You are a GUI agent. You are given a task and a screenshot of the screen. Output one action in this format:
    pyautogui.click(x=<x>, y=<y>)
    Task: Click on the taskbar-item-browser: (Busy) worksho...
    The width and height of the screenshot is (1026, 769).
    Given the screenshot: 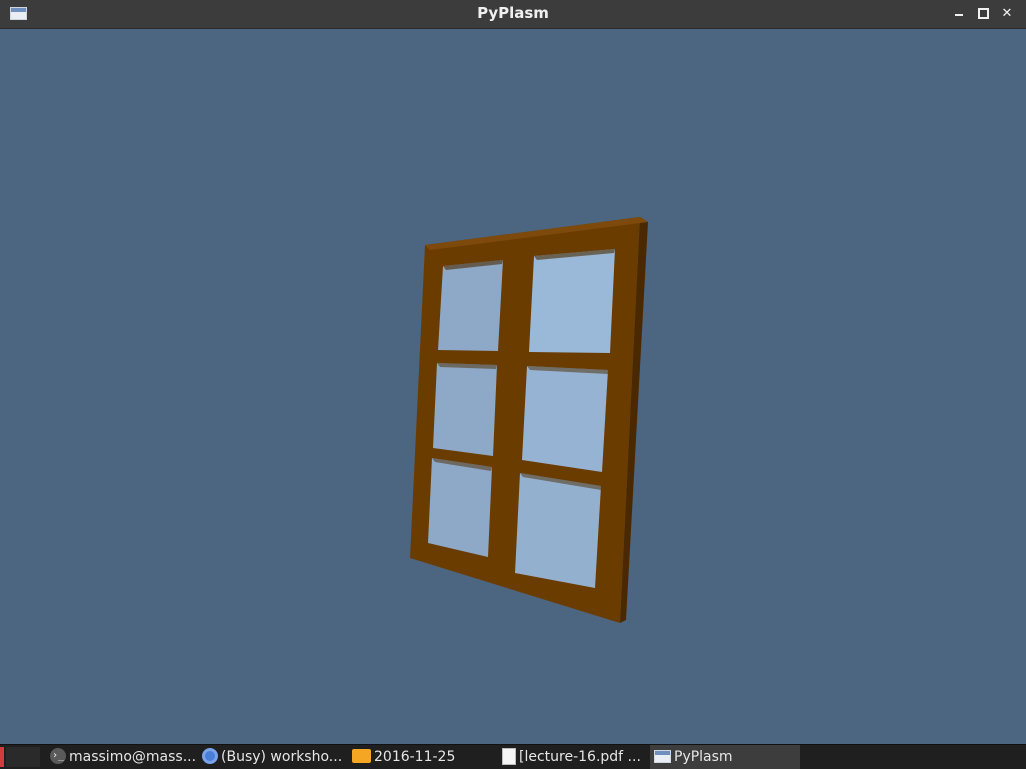 What is the action you would take?
    pyautogui.click(x=272, y=757)
    